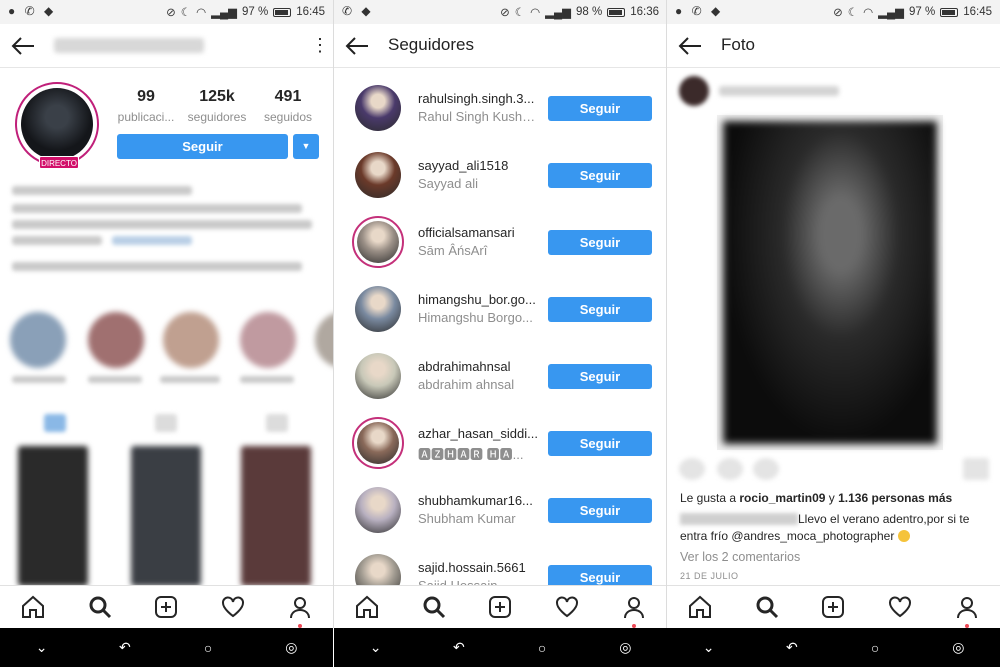  I want to click on comment-icon, so click(730, 469).